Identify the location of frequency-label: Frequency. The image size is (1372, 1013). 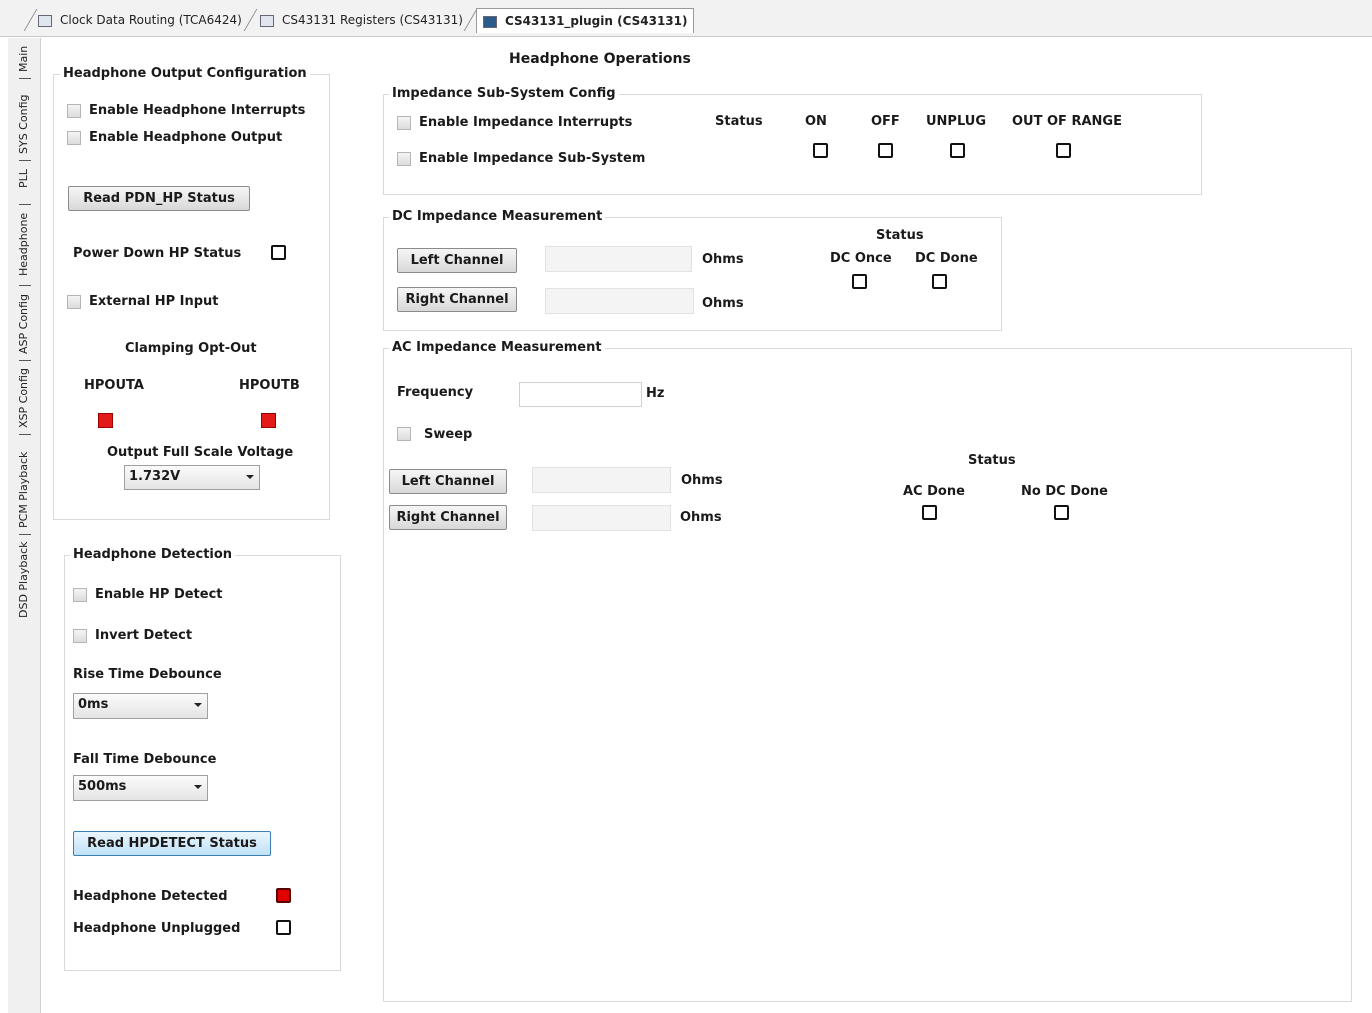
(435, 392).